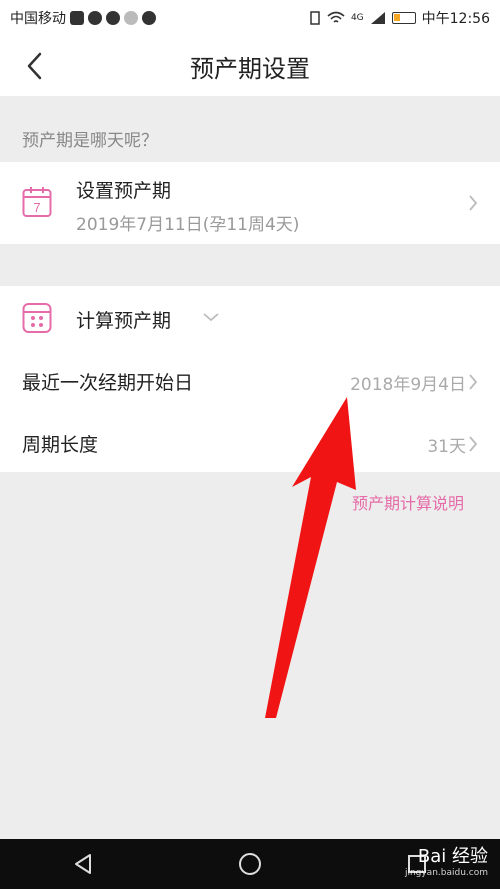 Image resolution: width=500 pixels, height=889 pixels. What do you see at coordinates (403, 18) in the screenshot?
I see `battery-icon` at bounding box center [403, 18].